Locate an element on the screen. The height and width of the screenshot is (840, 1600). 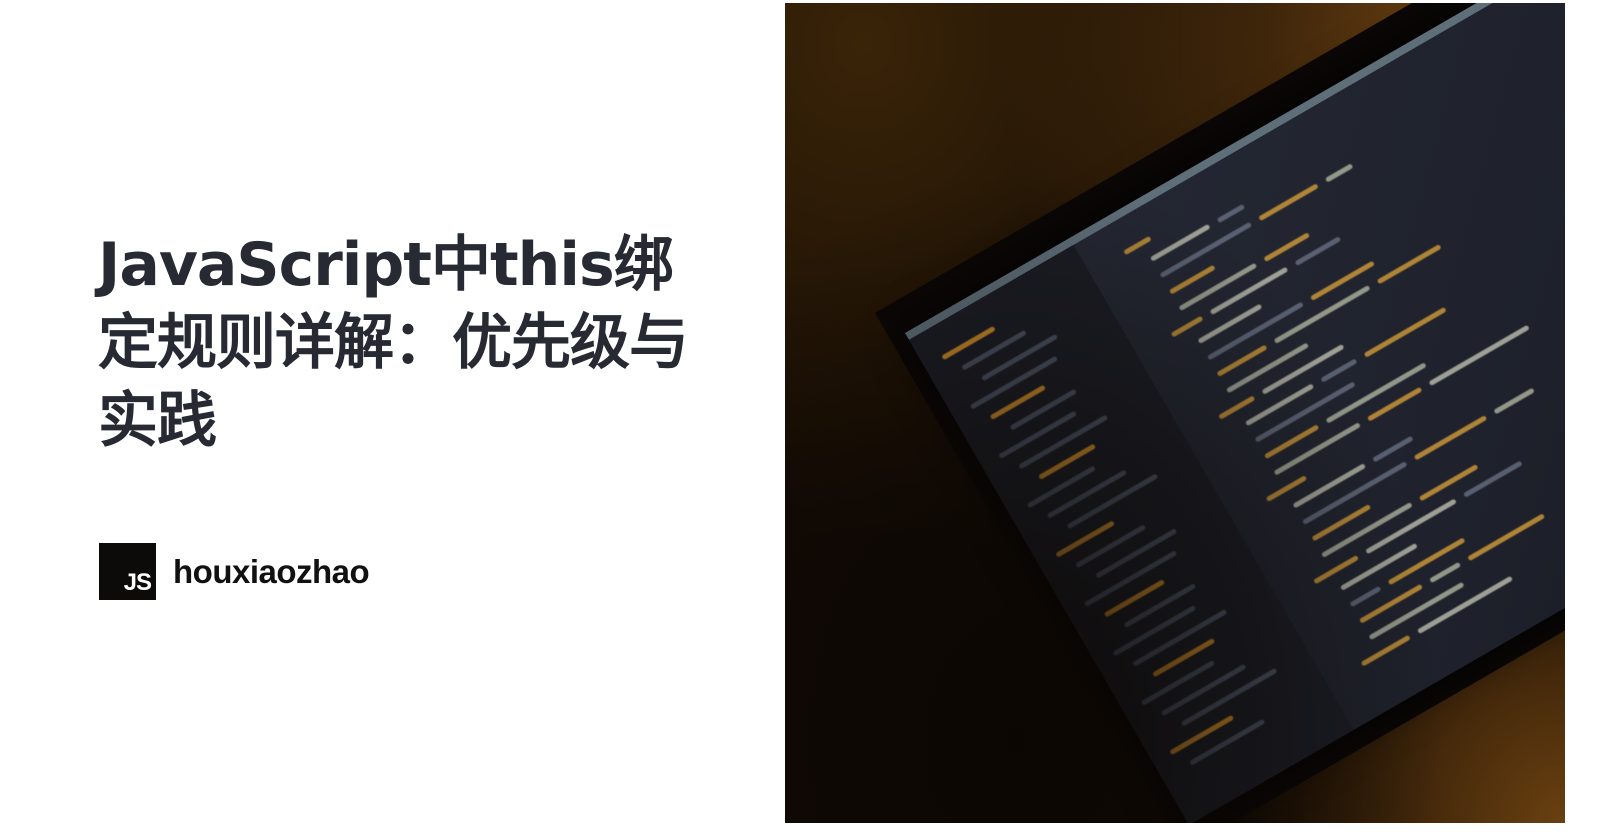
author-block: JS houxiaozhao is located at coordinates (234, 571).